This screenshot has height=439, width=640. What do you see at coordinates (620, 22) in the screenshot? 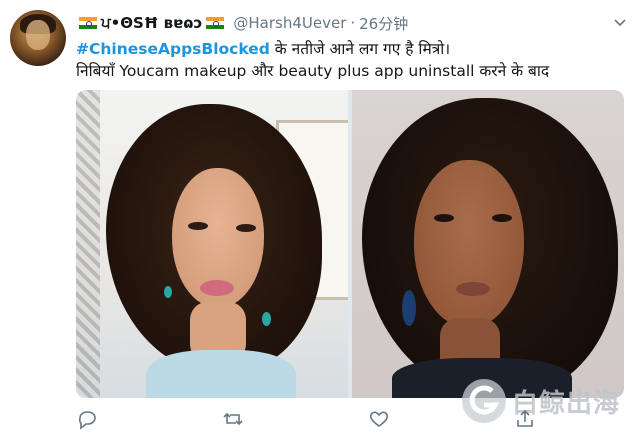
I see `chevron-down-icon` at bounding box center [620, 22].